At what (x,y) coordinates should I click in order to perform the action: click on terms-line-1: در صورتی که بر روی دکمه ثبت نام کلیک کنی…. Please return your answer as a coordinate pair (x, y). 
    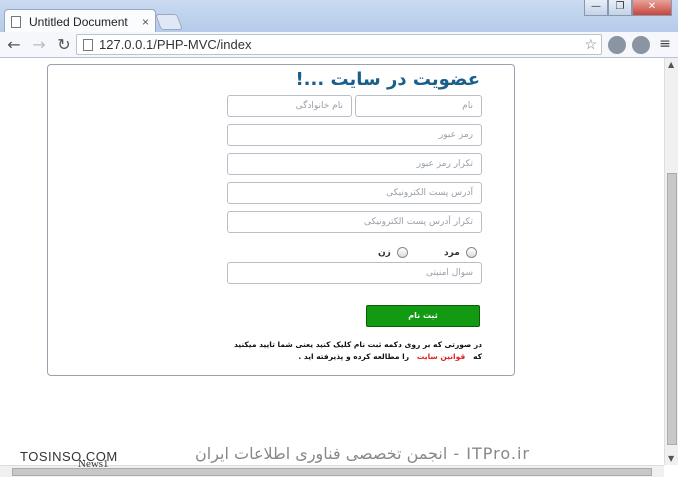
    Looking at the image, I should click on (357, 344).